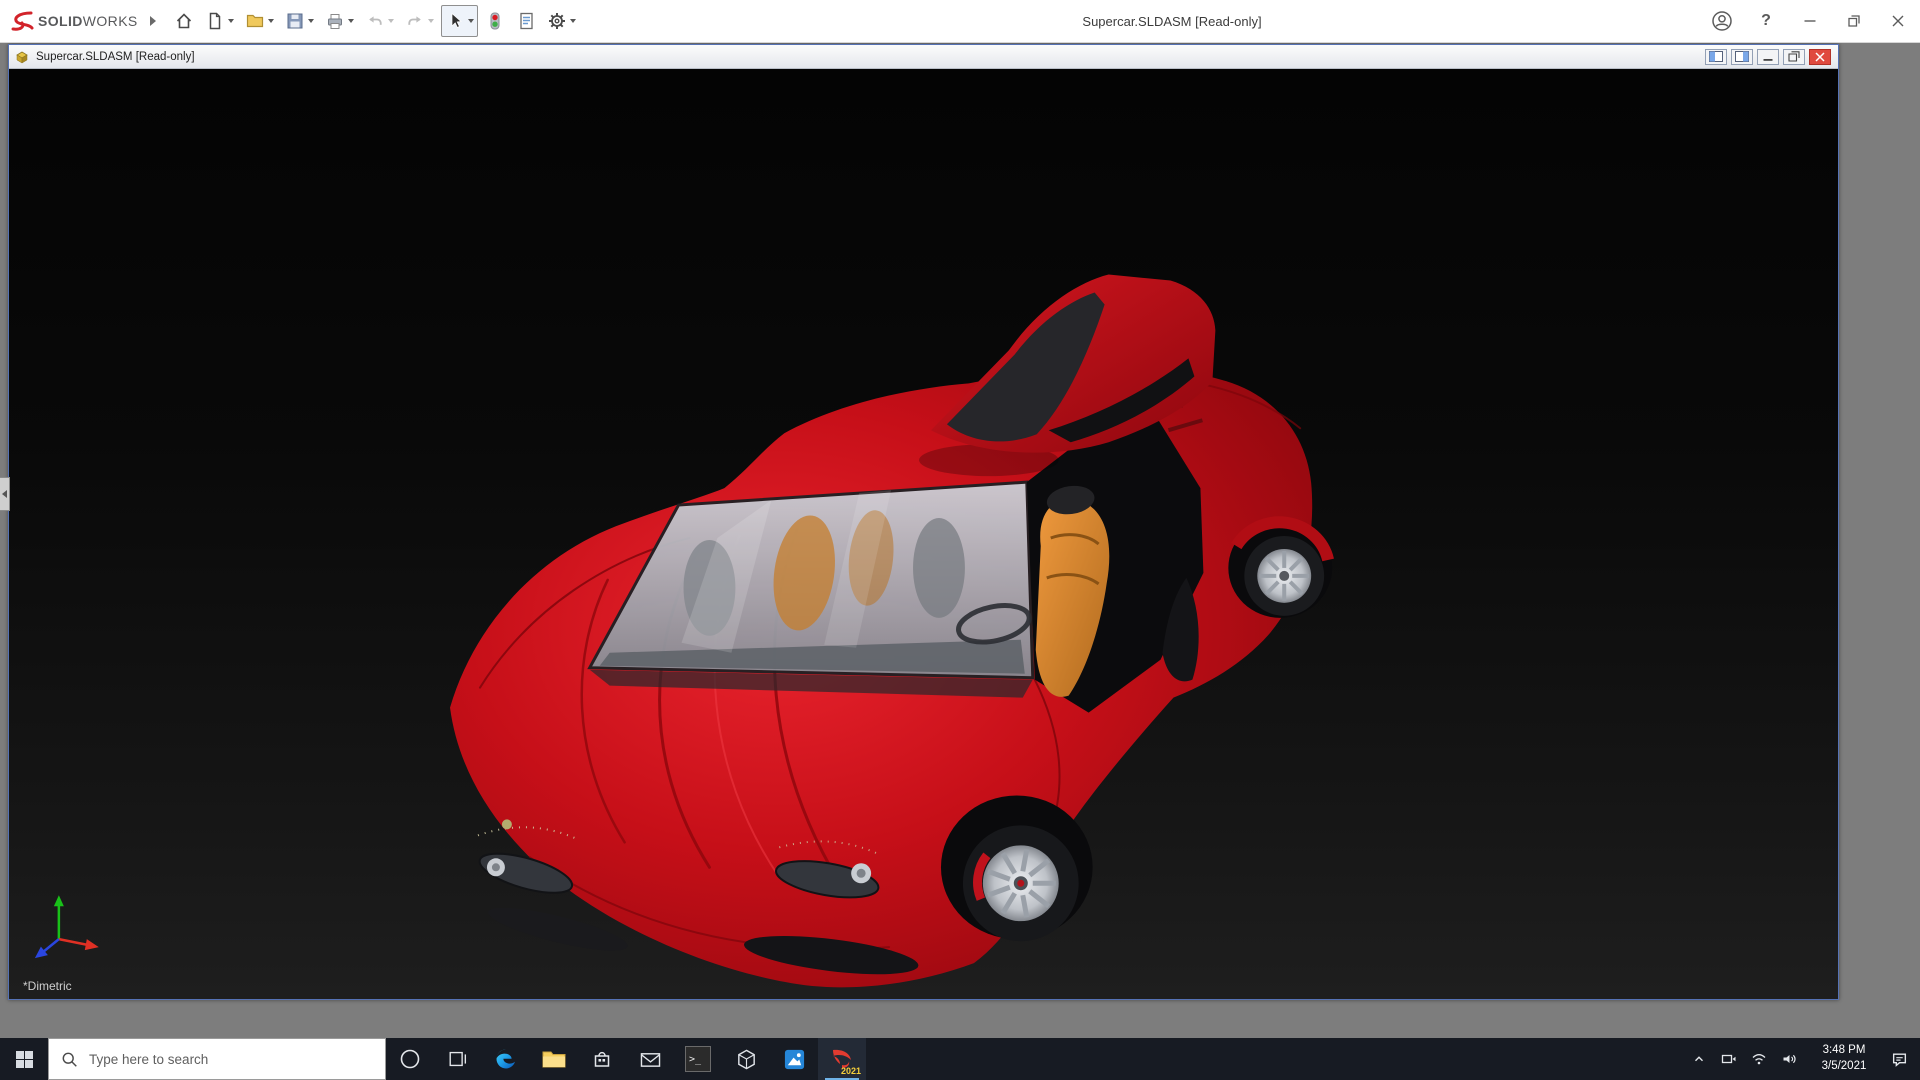  Describe the element at coordinates (334, 21) in the screenshot. I see `print-icon` at that location.